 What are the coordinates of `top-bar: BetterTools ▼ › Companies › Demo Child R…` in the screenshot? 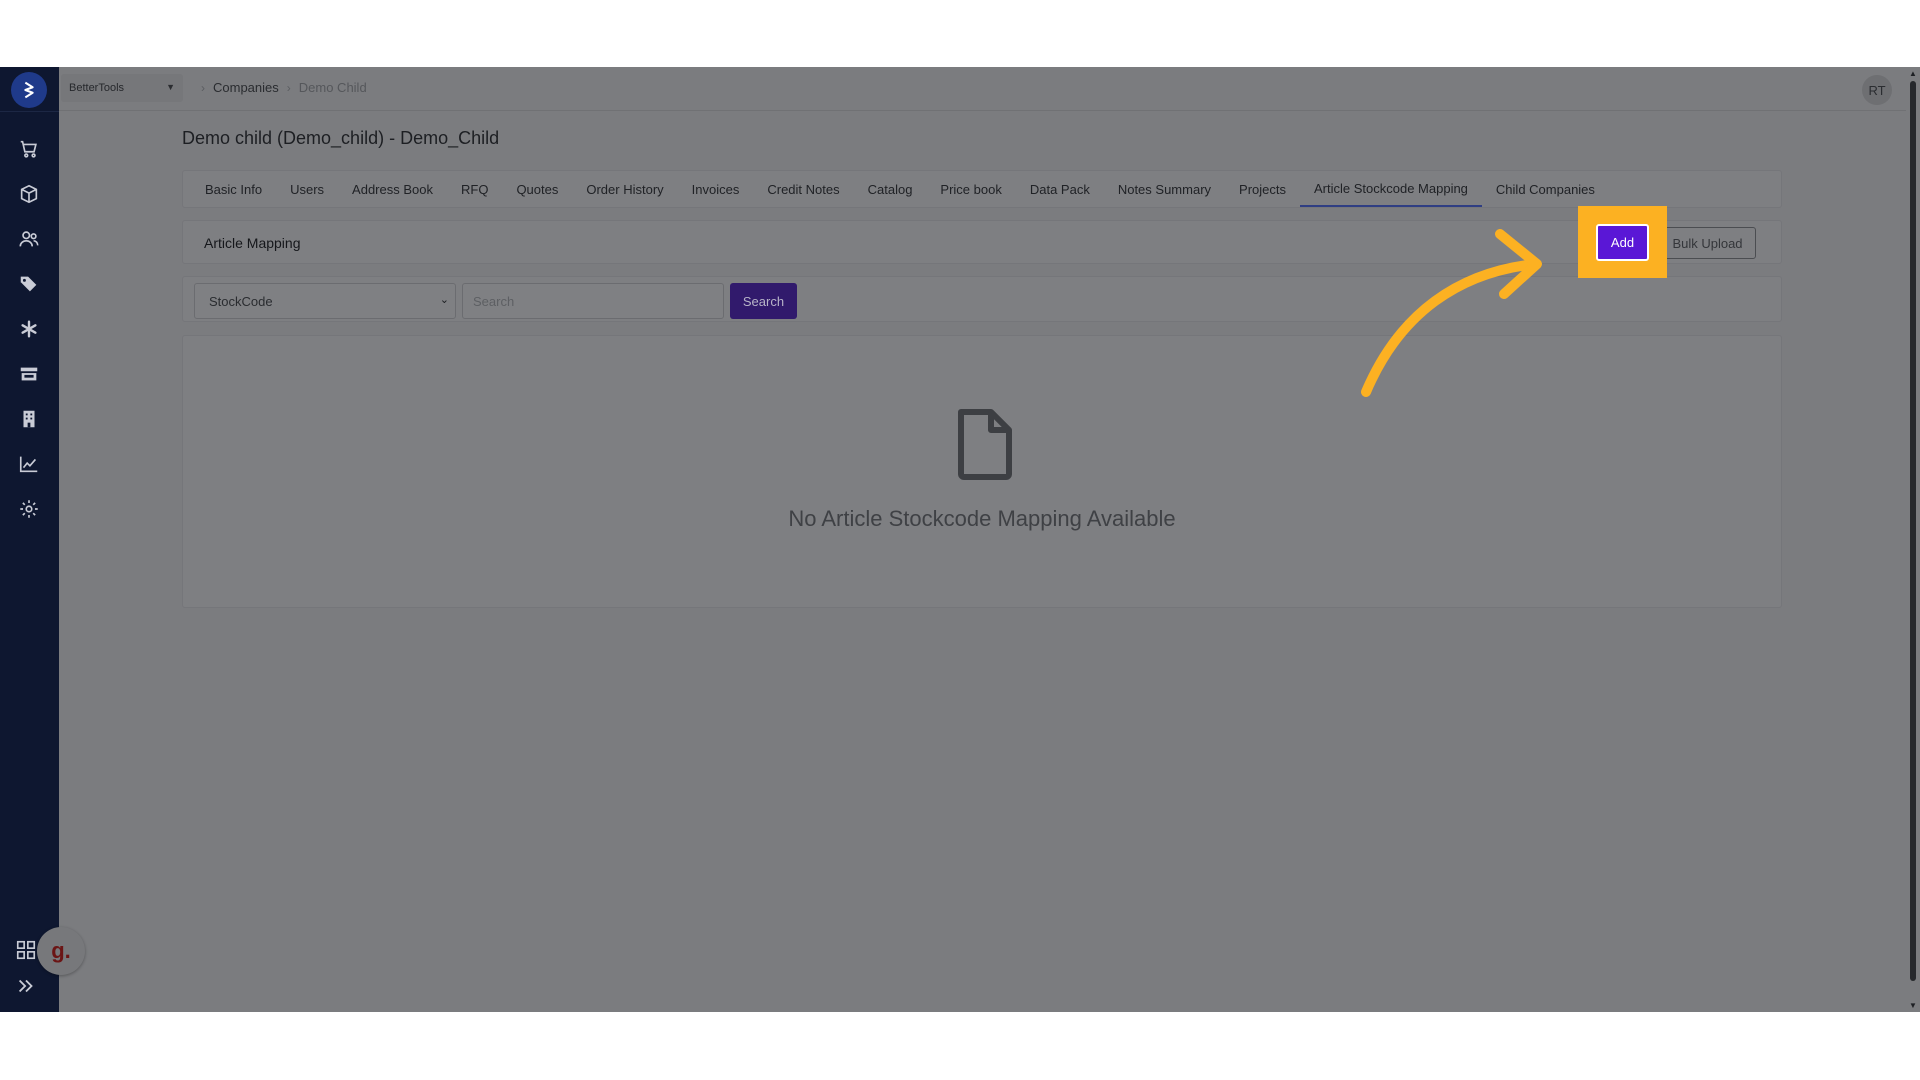 It's located at (989, 89).